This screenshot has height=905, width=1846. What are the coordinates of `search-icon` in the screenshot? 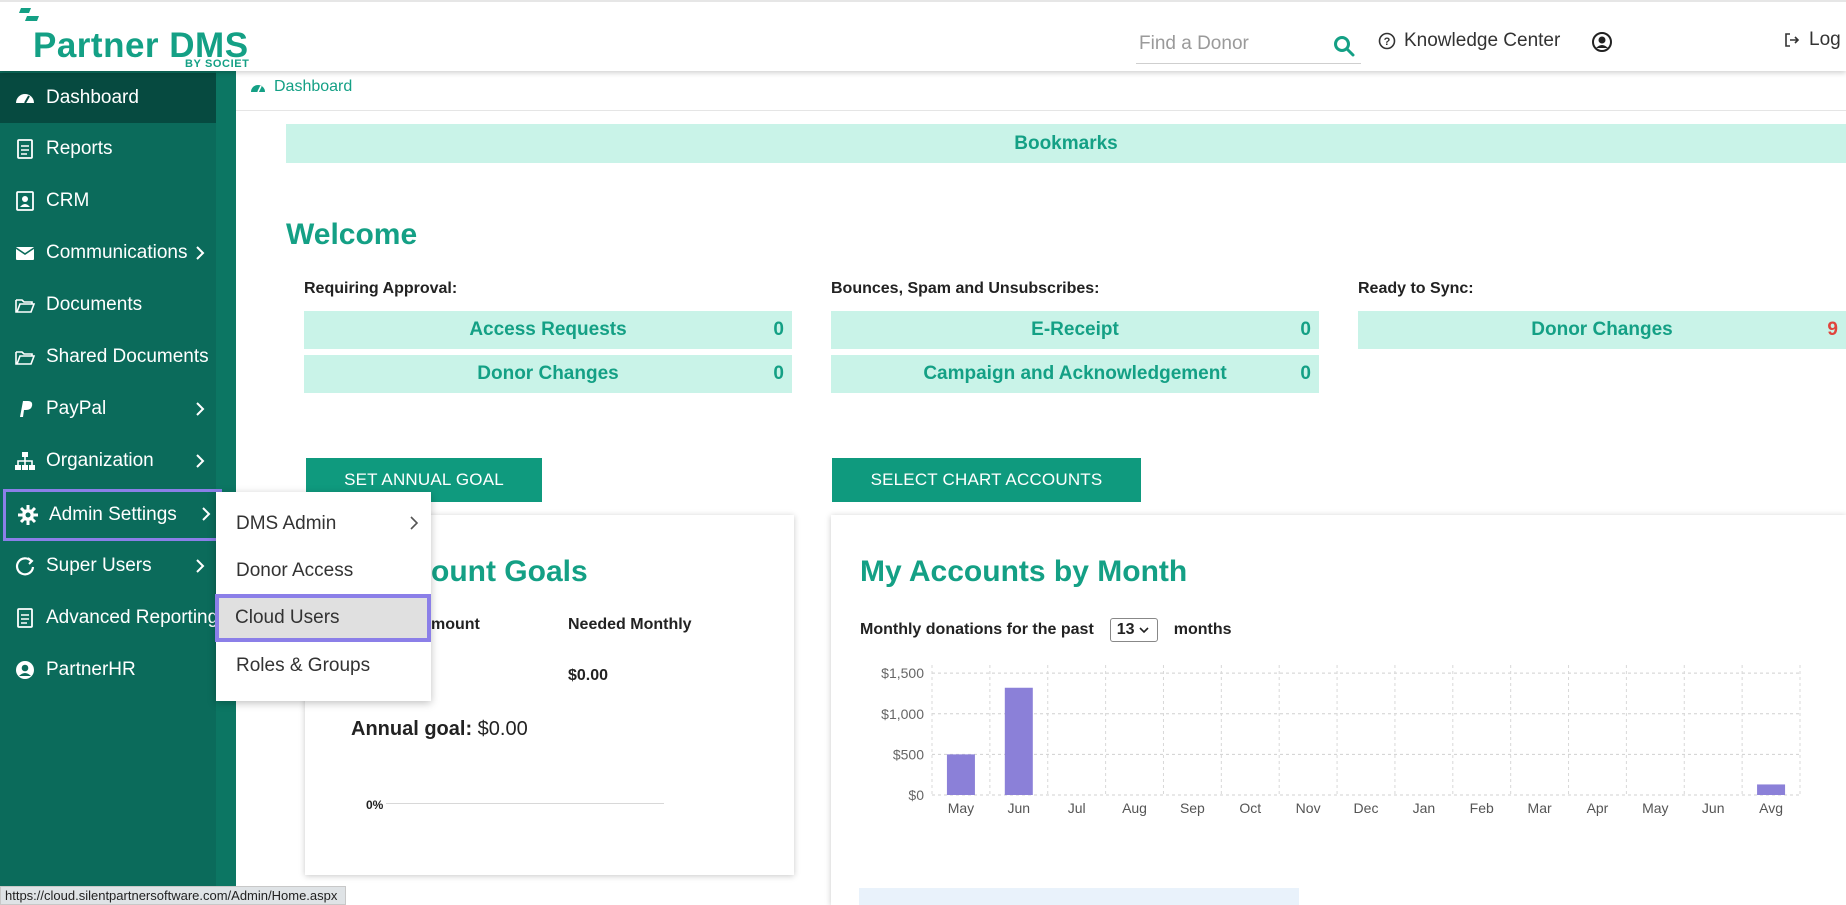 It's located at (1344, 46).